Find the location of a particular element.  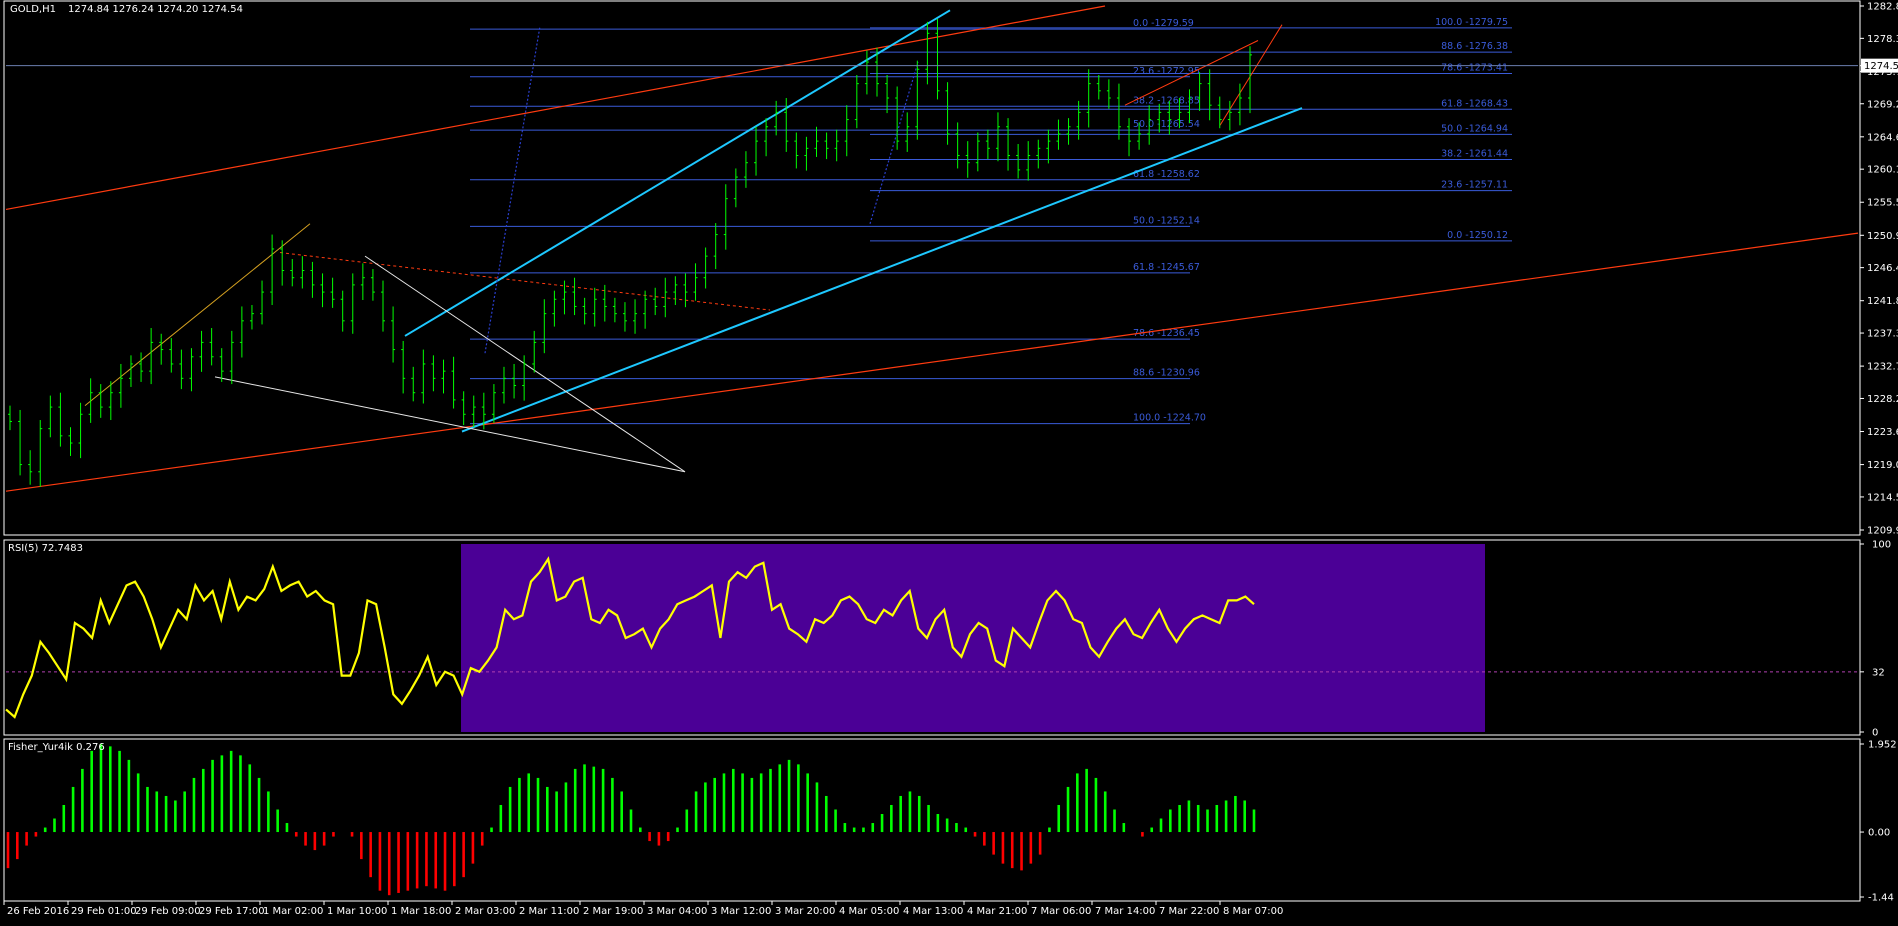

price-tick-label: 1219.0 is located at coordinates (1882, 465).